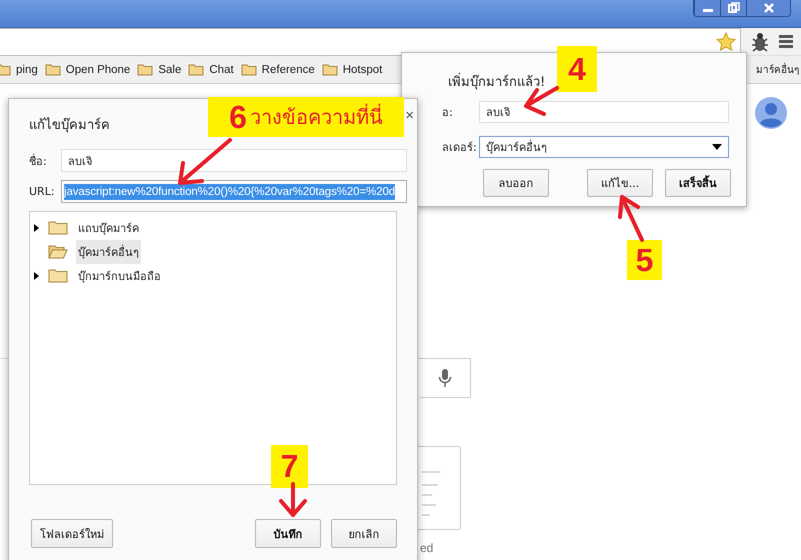 The image size is (801, 560). I want to click on close-button, so click(768, 8).